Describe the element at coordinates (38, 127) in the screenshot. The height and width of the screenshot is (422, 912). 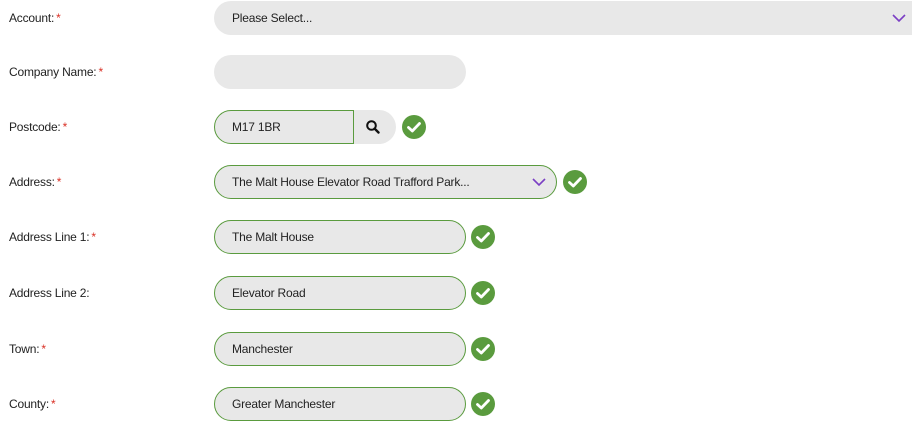
I see `postcode-label: Postcode: *` at that location.